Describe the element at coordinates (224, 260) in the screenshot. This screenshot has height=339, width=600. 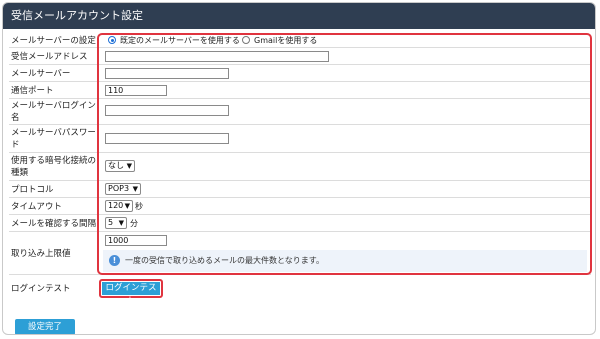
I see `limit-info-text: 一度の受信で取り込めるメールの最大件数となります。` at that location.